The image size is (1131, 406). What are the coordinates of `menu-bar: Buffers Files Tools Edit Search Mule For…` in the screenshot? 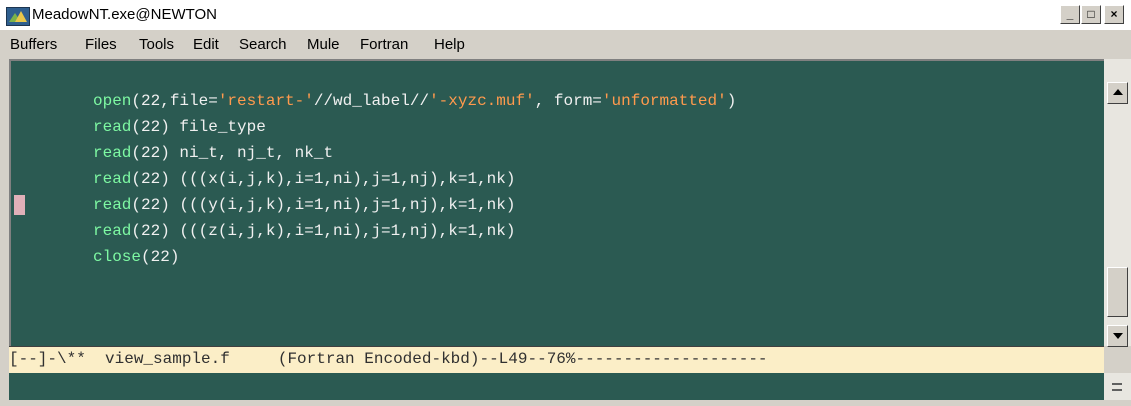 It's located at (565, 44).